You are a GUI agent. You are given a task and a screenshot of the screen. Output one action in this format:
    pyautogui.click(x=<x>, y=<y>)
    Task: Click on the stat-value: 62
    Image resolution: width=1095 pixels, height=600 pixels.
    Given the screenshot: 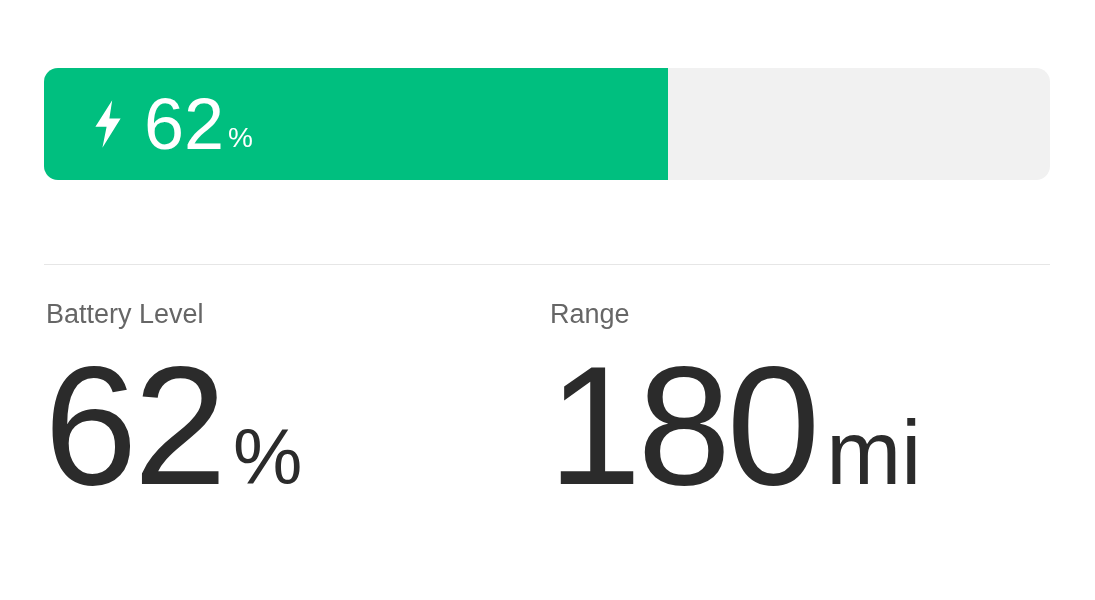 What is the action you would take?
    pyautogui.click(x=133, y=426)
    